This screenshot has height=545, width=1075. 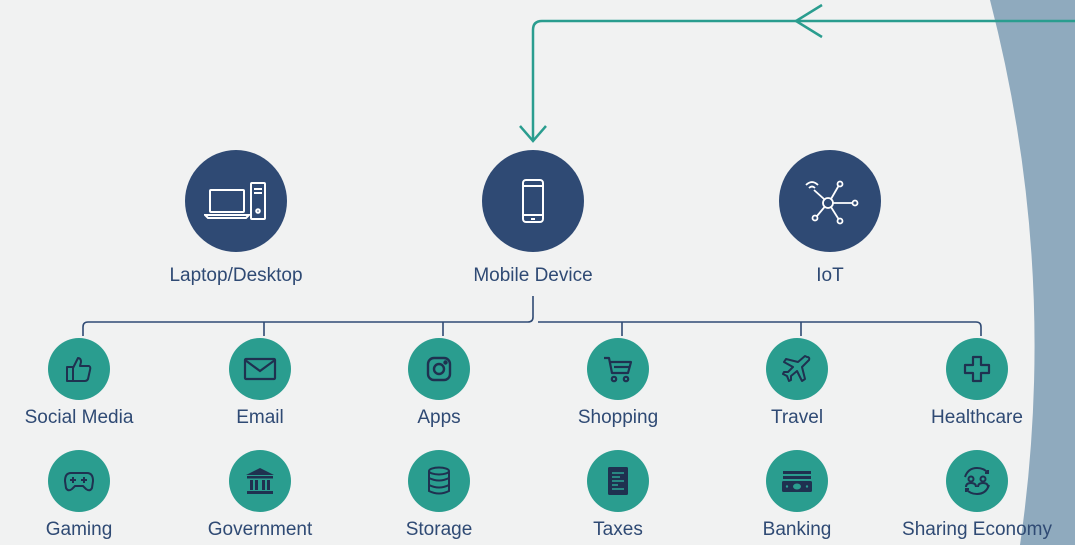 I want to click on sharing-economy-node, so click(x=977, y=481).